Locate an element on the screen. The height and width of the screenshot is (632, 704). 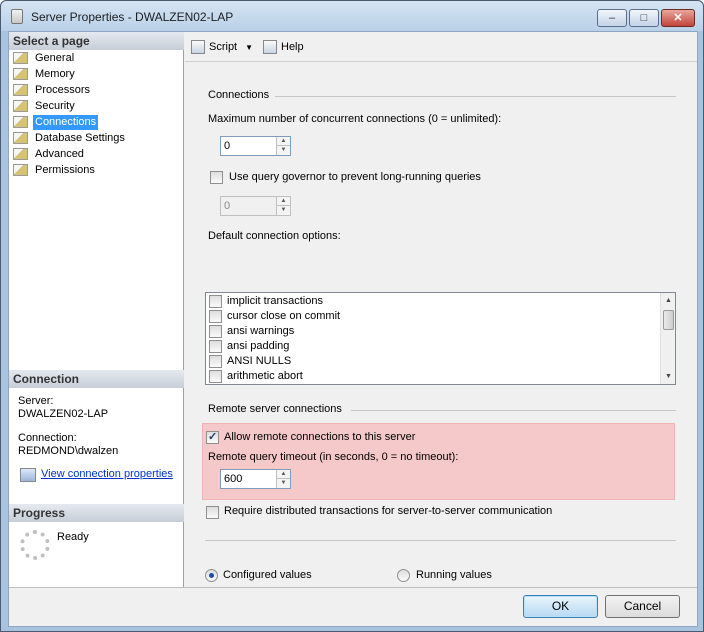
scroll-up-icon: ▲ is located at coordinates (668, 300).